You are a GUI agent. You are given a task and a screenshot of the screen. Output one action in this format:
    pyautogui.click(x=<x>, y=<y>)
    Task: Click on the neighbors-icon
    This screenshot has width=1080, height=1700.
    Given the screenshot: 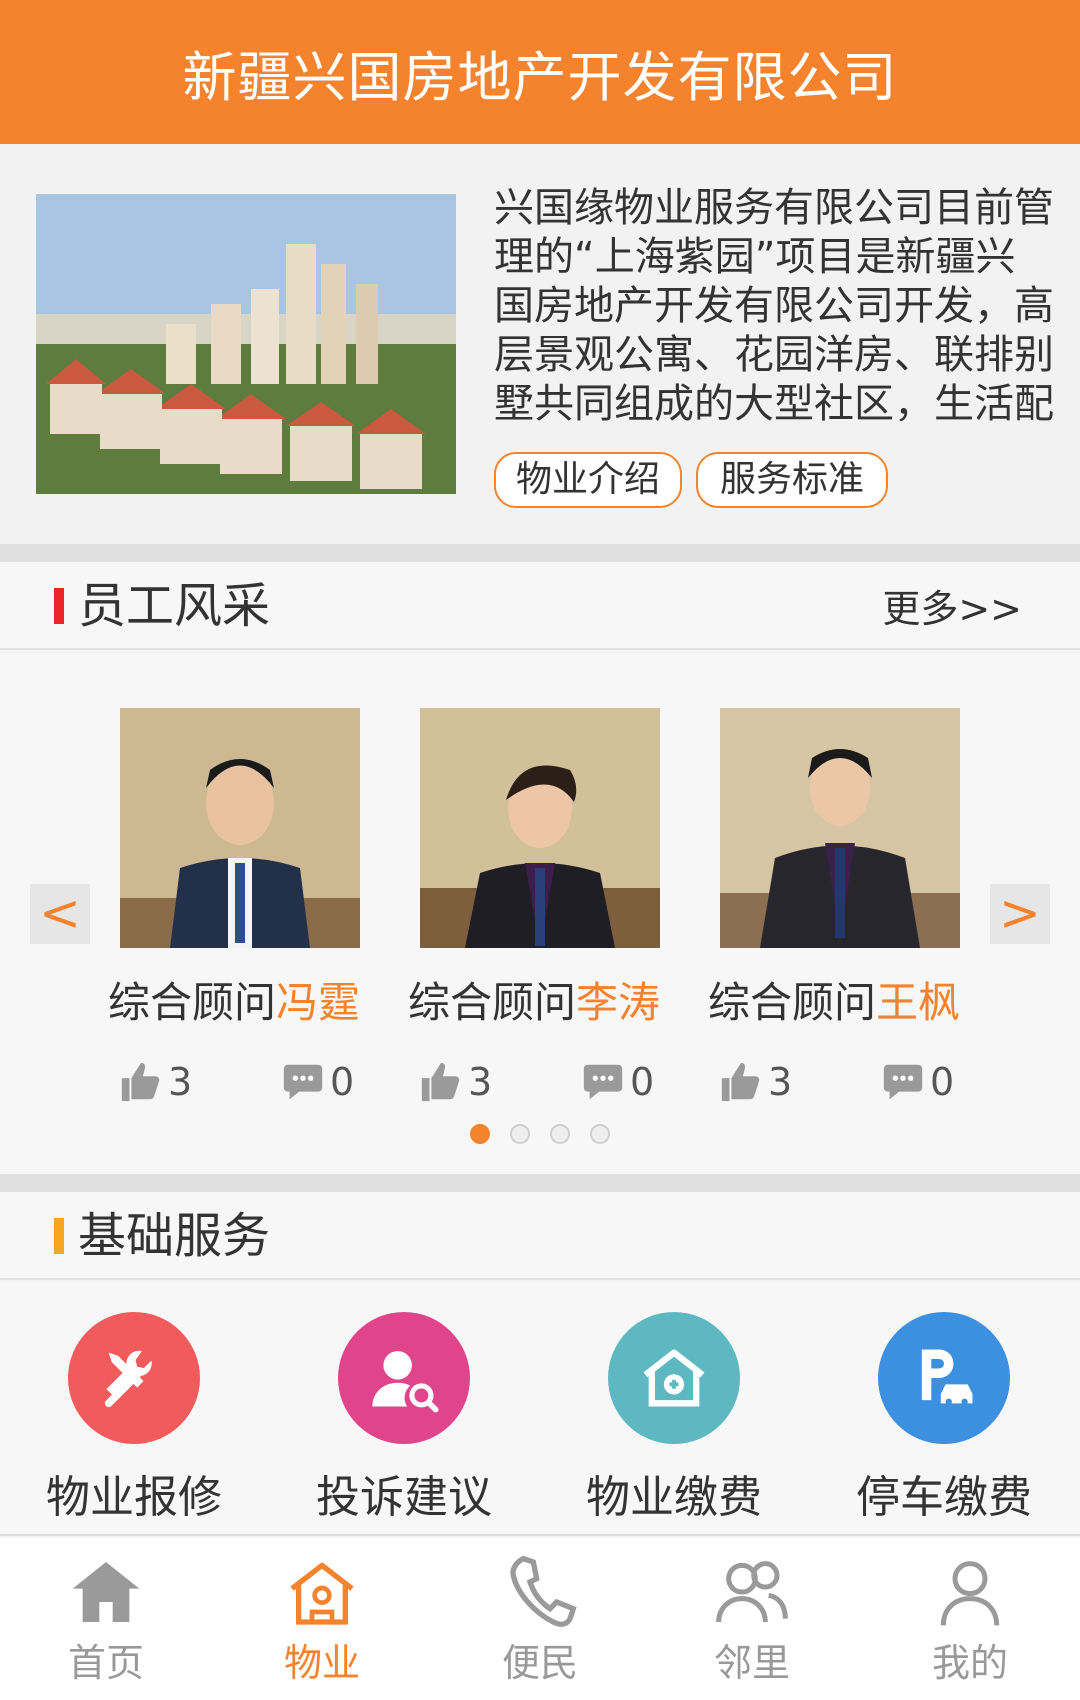 What is the action you would take?
    pyautogui.click(x=752, y=1592)
    